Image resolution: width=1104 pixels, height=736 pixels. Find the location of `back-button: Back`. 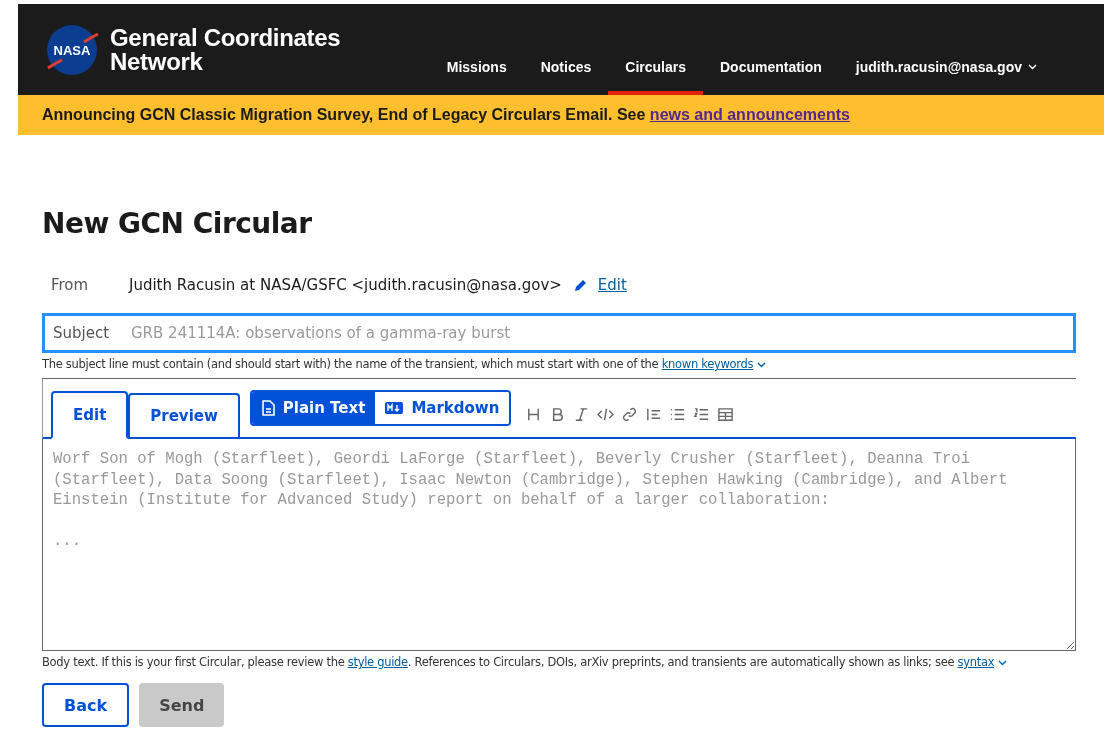

back-button: Back is located at coordinates (86, 705).